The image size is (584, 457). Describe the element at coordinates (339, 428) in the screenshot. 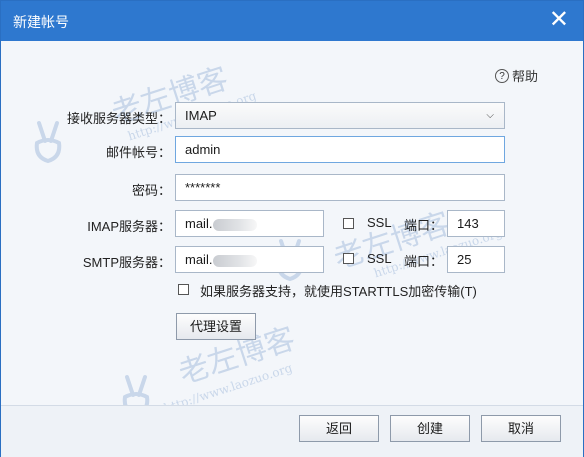

I see `back-button: 返回` at that location.